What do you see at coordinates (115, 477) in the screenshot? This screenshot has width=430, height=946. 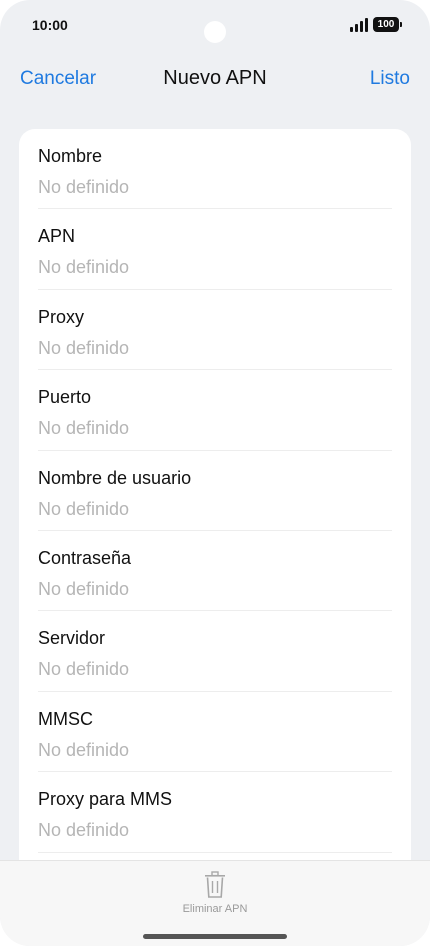 I see `field-label: Nombre de usuario` at bounding box center [115, 477].